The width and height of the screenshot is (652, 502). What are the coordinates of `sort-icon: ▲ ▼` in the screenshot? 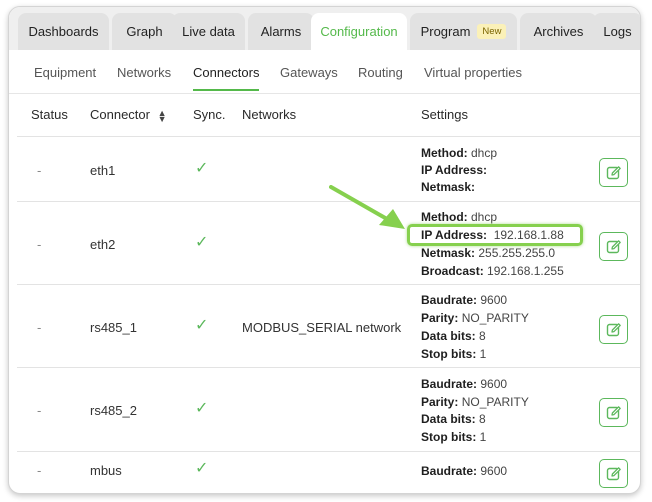 It's located at (162, 115).